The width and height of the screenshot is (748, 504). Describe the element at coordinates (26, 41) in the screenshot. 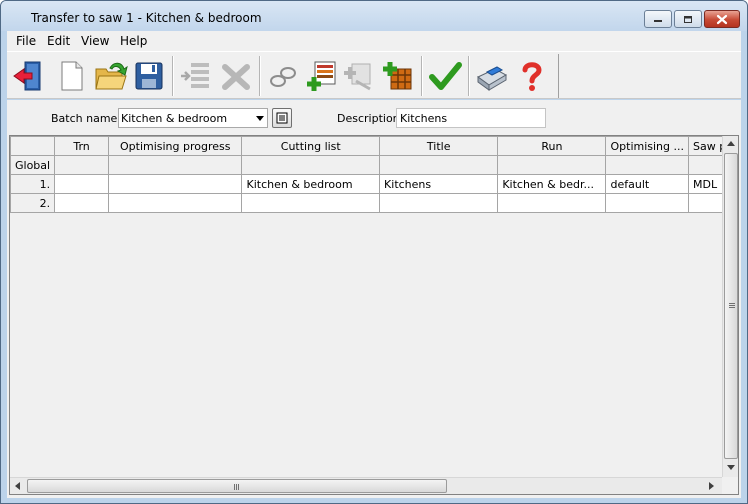

I see `menu-file: File` at that location.